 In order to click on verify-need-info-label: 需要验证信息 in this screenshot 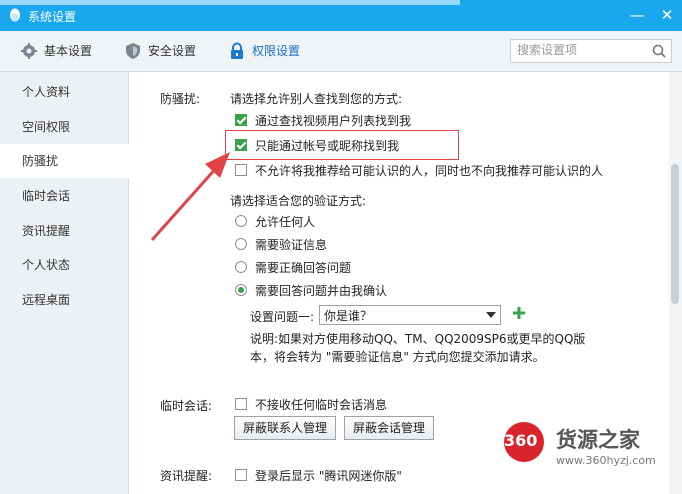, I will do `click(291, 244)`.